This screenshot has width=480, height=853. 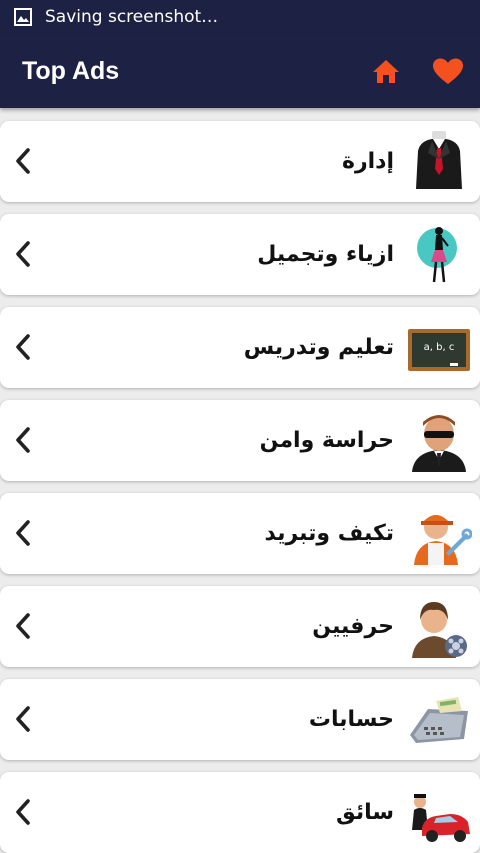 What do you see at coordinates (367, 161) in the screenshot?
I see `category-label: إدارة` at bounding box center [367, 161].